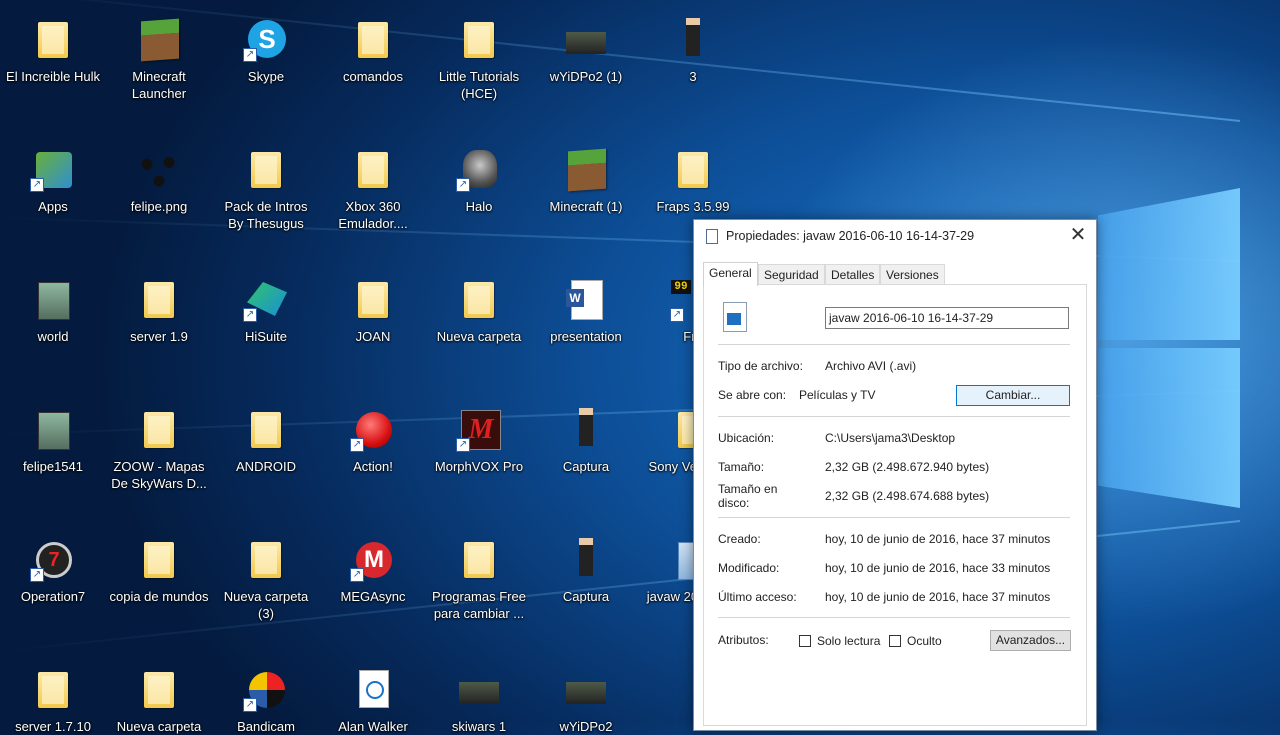  What do you see at coordinates (159, 181) in the screenshot?
I see `desktop-icon-felipe-png: felipe.png` at bounding box center [159, 181].